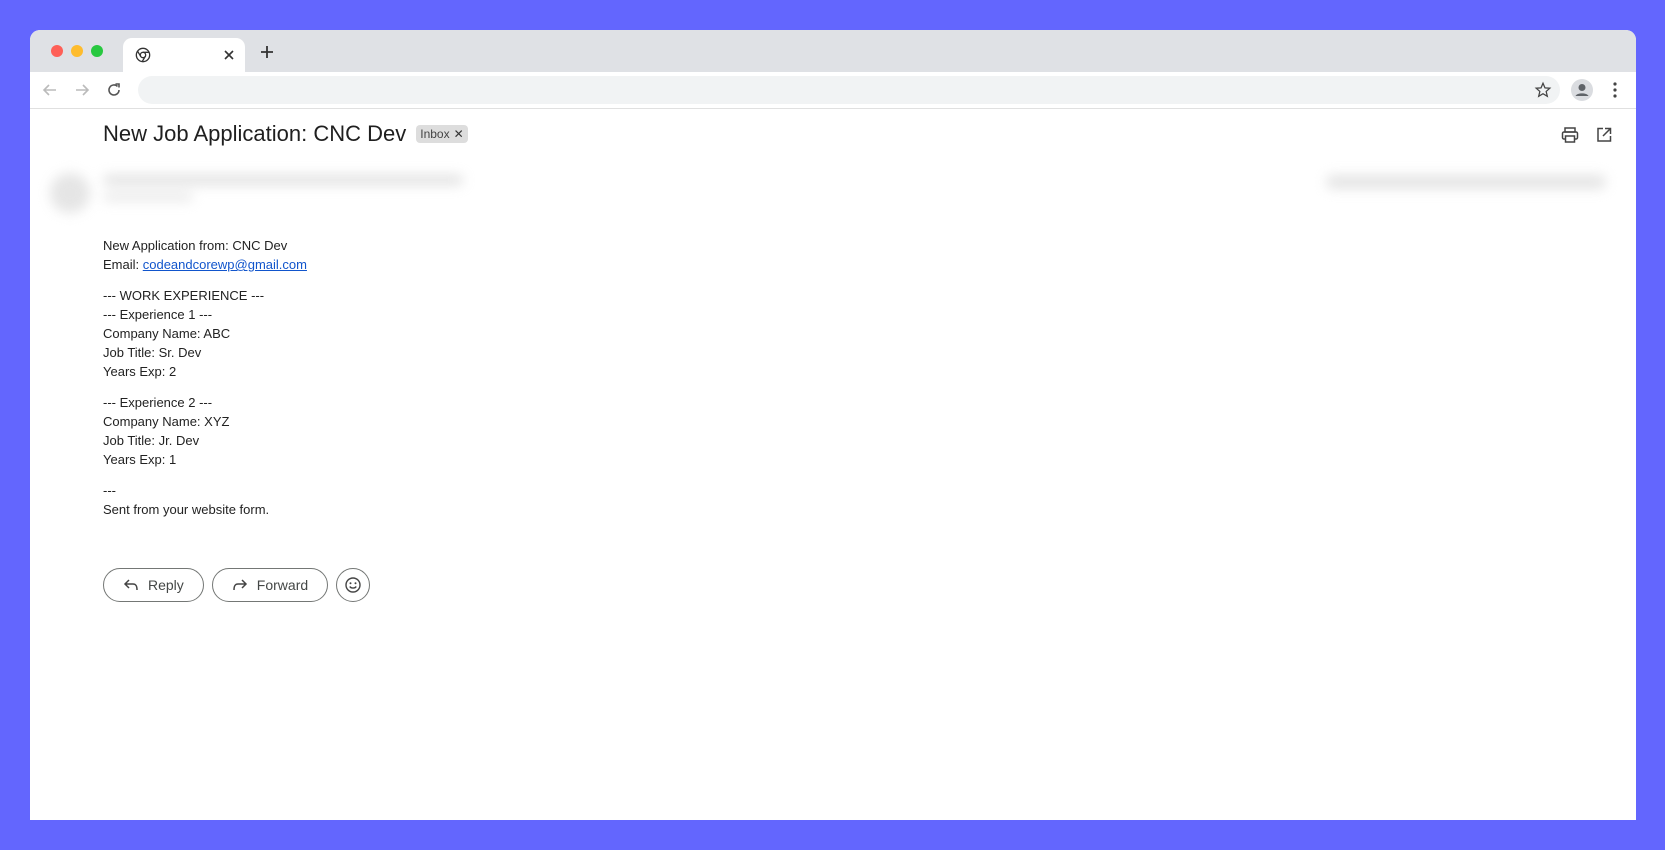 The image size is (1665, 850). I want to click on reply-icon, so click(130, 585).